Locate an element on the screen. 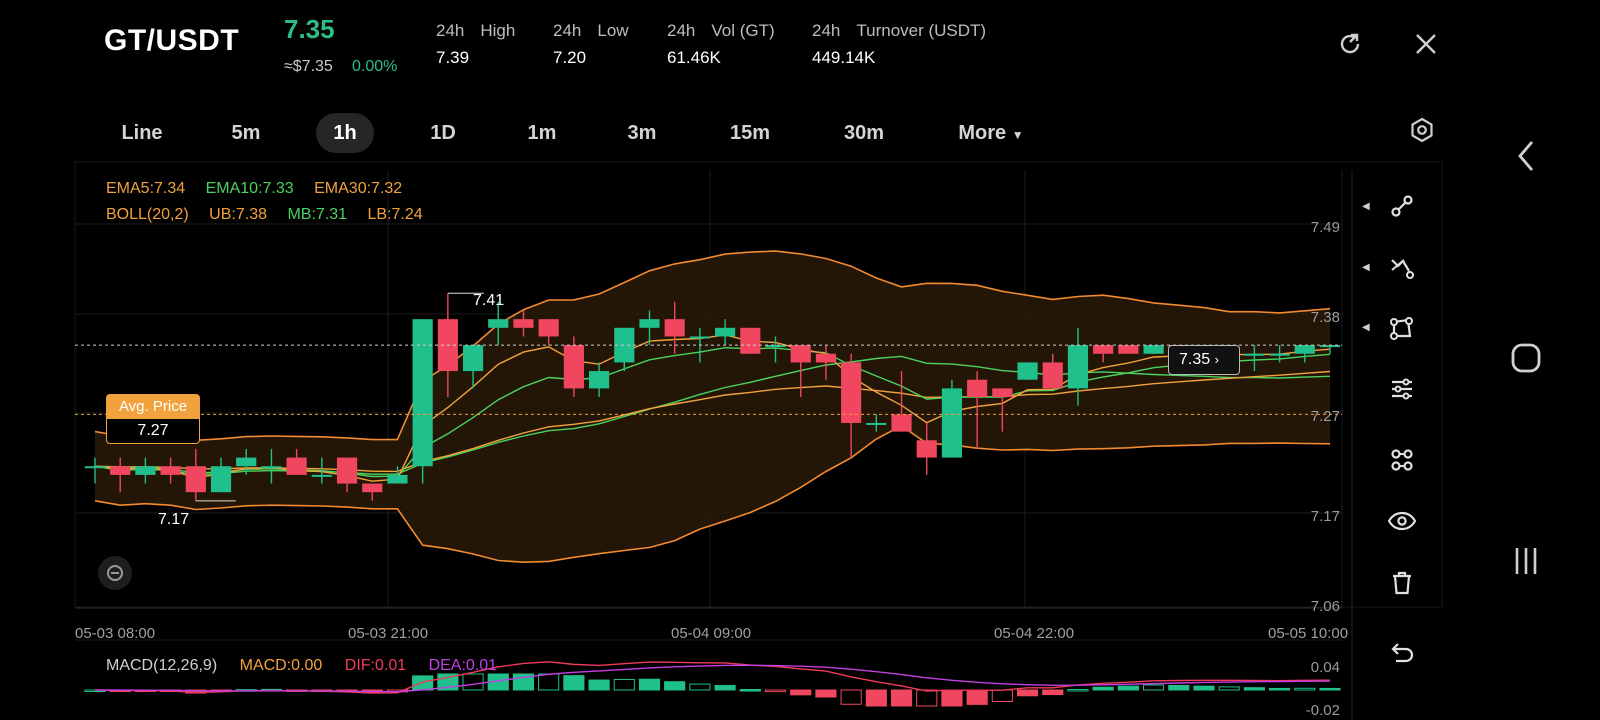  undo-icon is located at coordinates (1402, 654).